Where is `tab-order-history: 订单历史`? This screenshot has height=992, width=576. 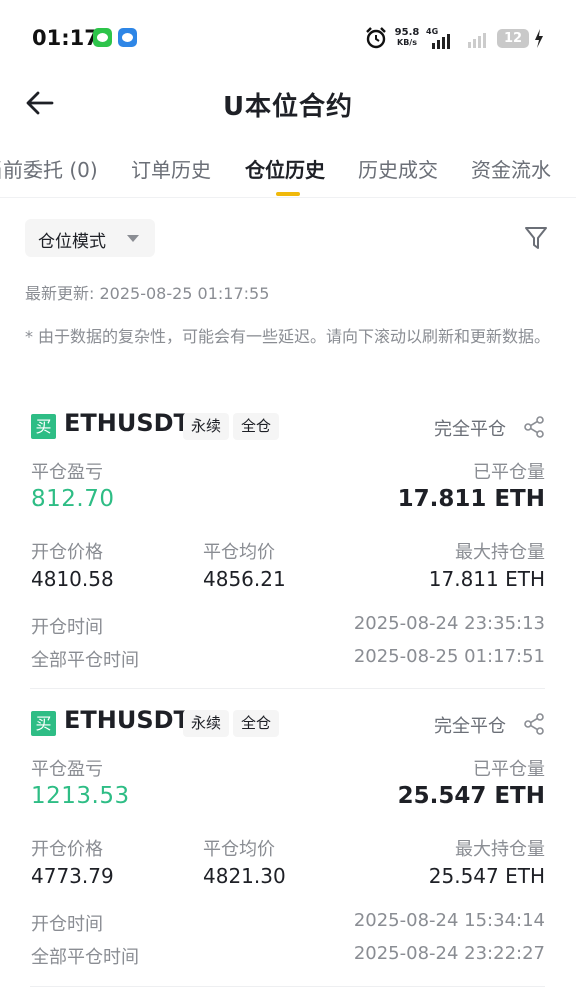
tab-order-history: 订单历史 is located at coordinates (171, 168).